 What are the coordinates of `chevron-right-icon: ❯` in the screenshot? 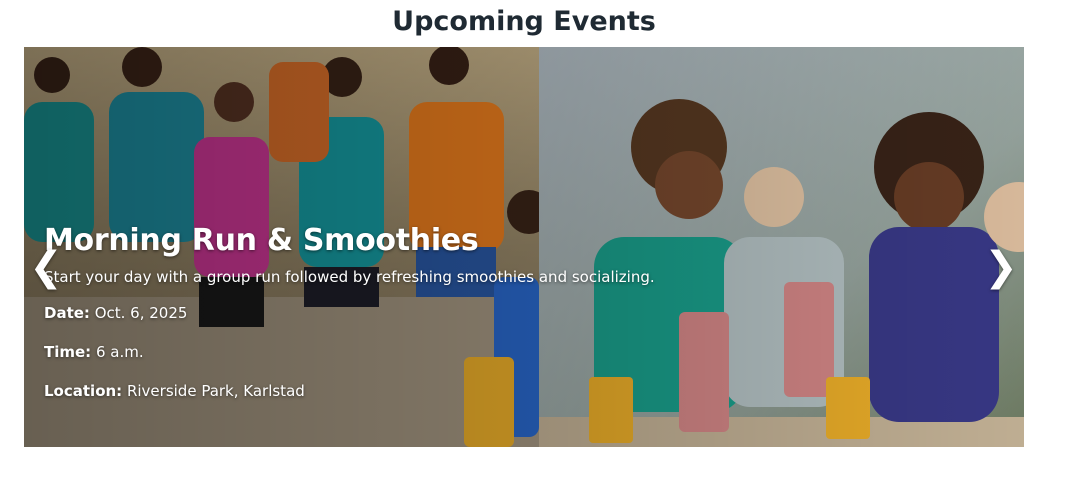 It's located at (1001, 267).